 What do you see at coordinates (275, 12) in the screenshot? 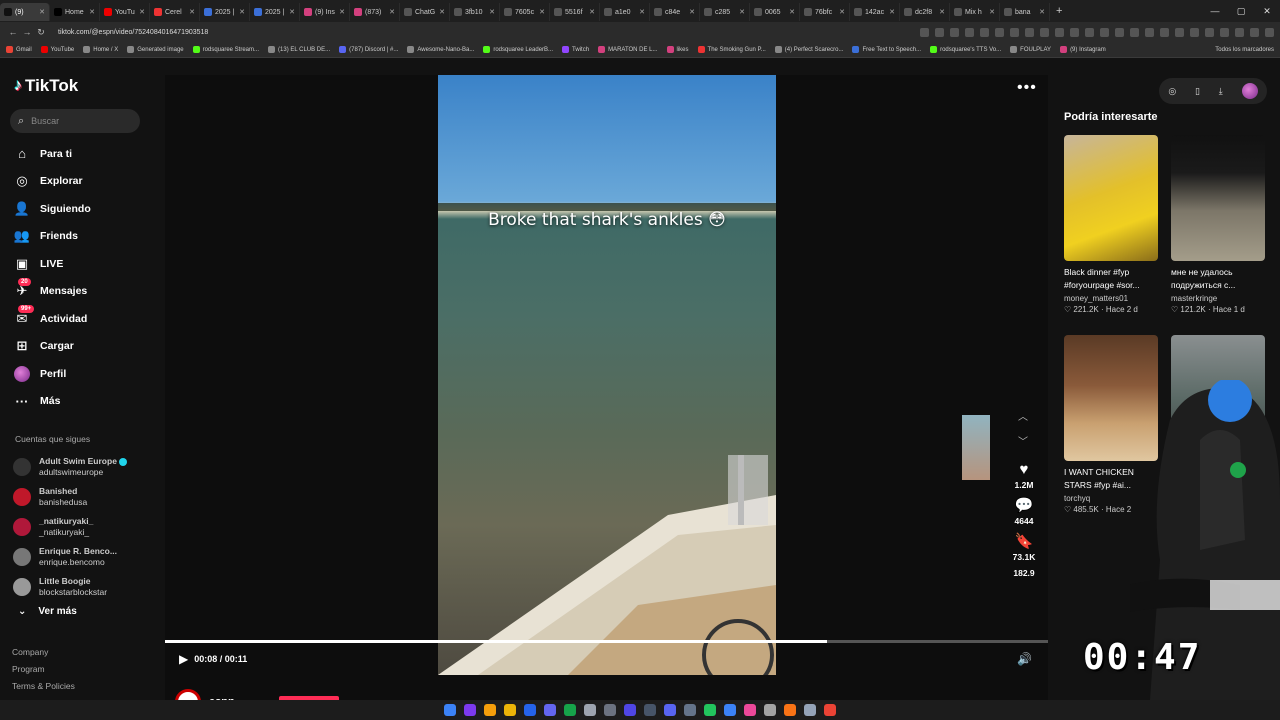
I see `browser-tab: 2025 | ✕` at bounding box center [275, 12].